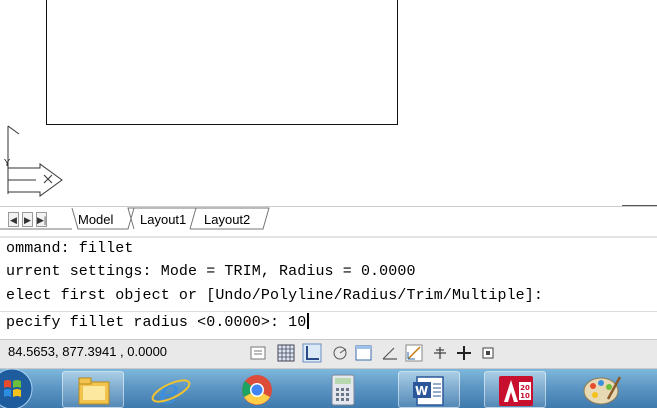 The height and width of the screenshot is (408, 657). I want to click on svg-text: Y, so click(7, 163).